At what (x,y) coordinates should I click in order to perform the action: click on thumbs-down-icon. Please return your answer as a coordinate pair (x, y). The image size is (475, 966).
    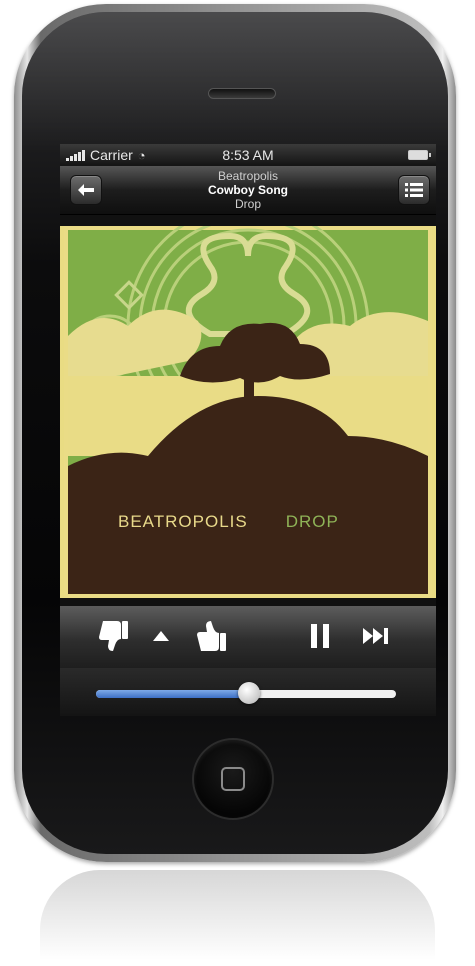
    Looking at the image, I should click on (113, 636).